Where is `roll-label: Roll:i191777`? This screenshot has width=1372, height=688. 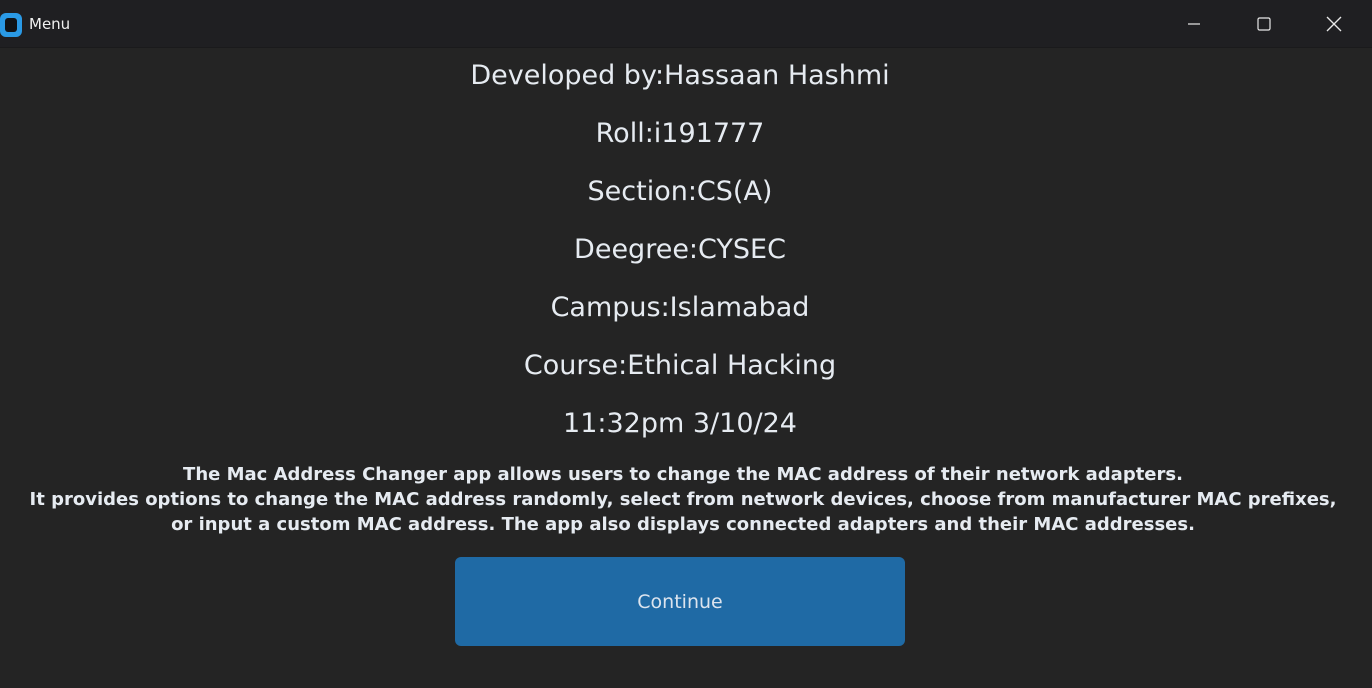
roll-label: Roll:i191777 is located at coordinates (680, 133).